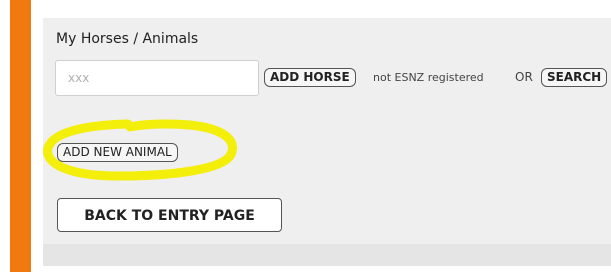 This screenshot has height=272, width=611. What do you see at coordinates (127, 39) in the screenshot?
I see `section-title: My Horses / Animals` at bounding box center [127, 39].